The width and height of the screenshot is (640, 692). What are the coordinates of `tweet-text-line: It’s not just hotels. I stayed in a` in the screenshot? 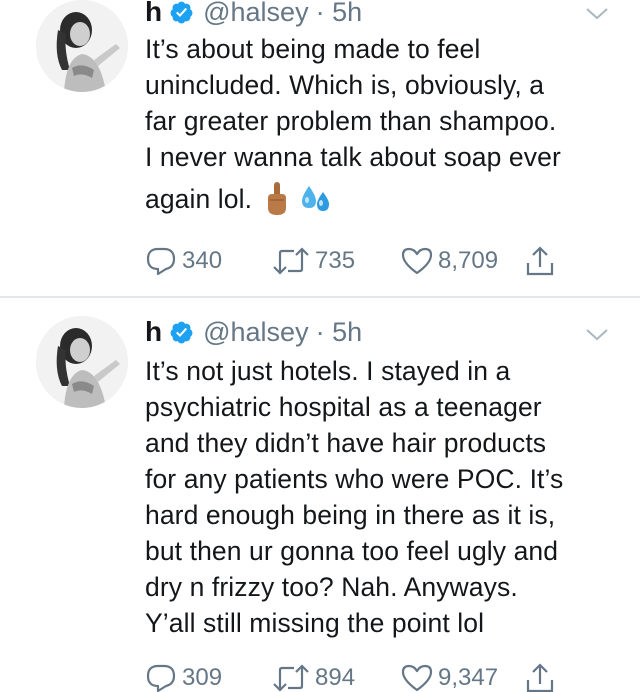 It's located at (328, 371).